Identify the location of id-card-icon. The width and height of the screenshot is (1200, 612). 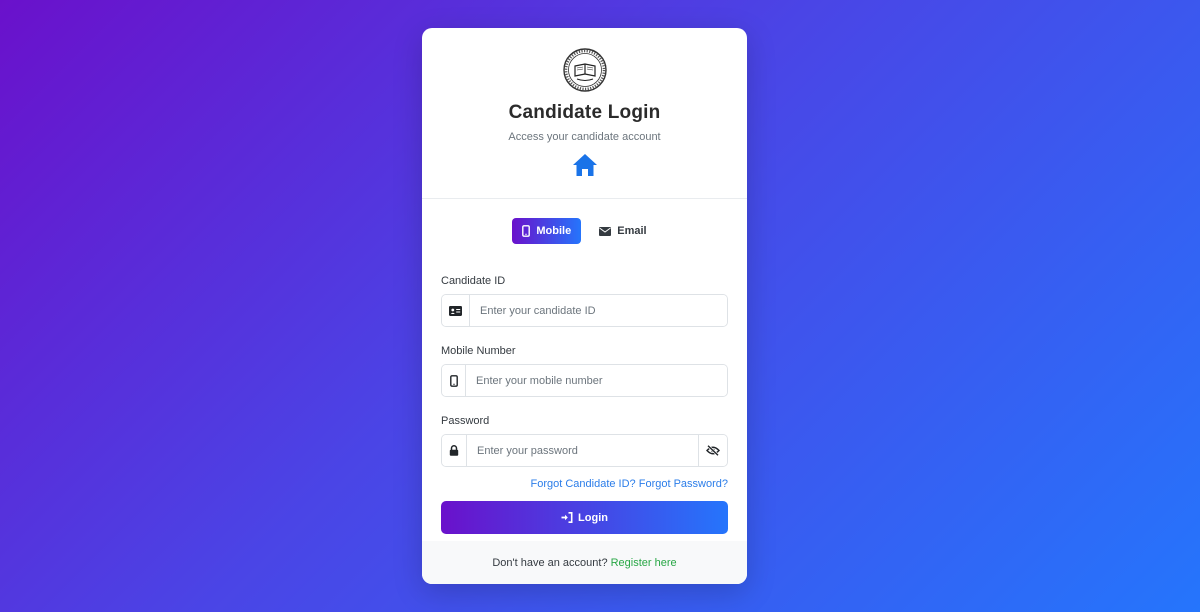
(456, 310).